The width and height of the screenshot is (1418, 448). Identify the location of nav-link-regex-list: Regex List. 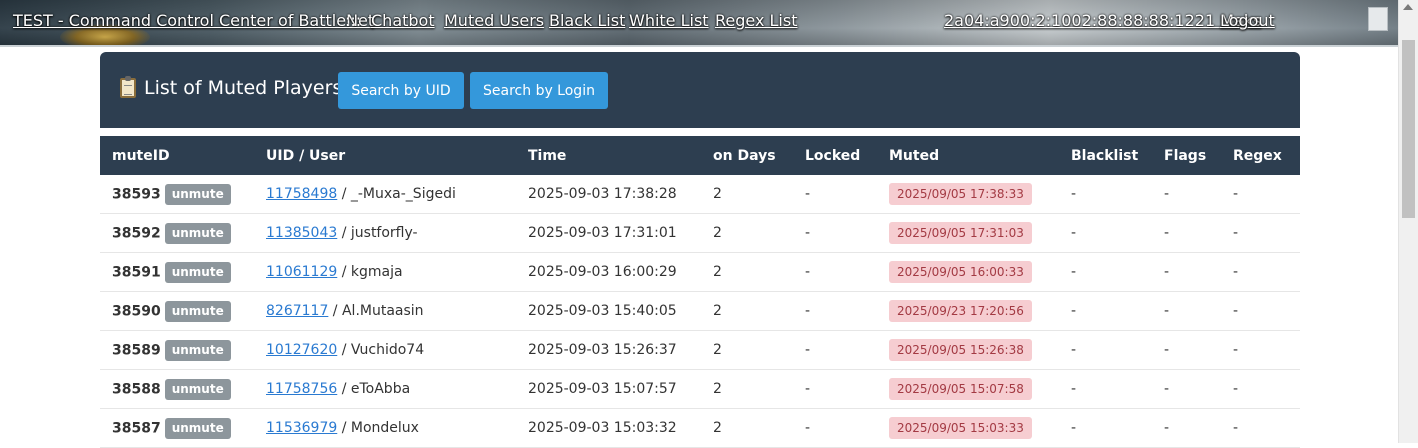
(756, 20).